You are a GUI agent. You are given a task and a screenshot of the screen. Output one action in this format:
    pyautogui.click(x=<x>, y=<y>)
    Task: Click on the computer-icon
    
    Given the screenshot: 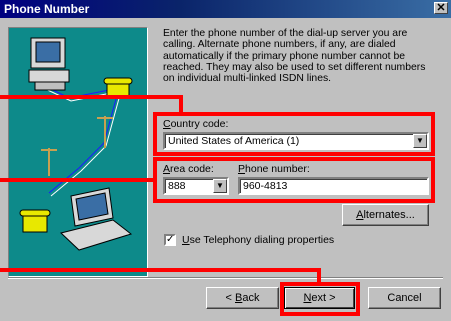 What is the action you would take?
    pyautogui.click(x=49, y=64)
    